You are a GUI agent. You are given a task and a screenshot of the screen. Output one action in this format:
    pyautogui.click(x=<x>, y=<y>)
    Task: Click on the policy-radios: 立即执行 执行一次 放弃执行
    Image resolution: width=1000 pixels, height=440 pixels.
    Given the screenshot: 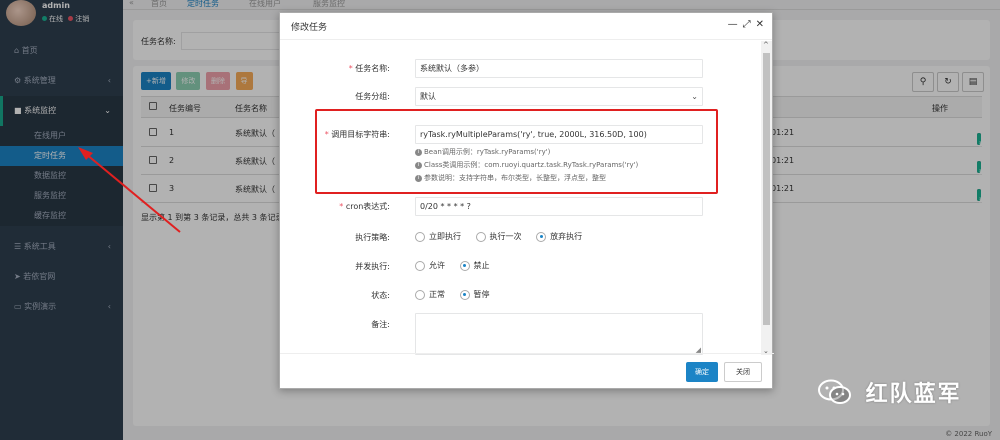 What is the action you would take?
    pyautogui.click(x=504, y=236)
    